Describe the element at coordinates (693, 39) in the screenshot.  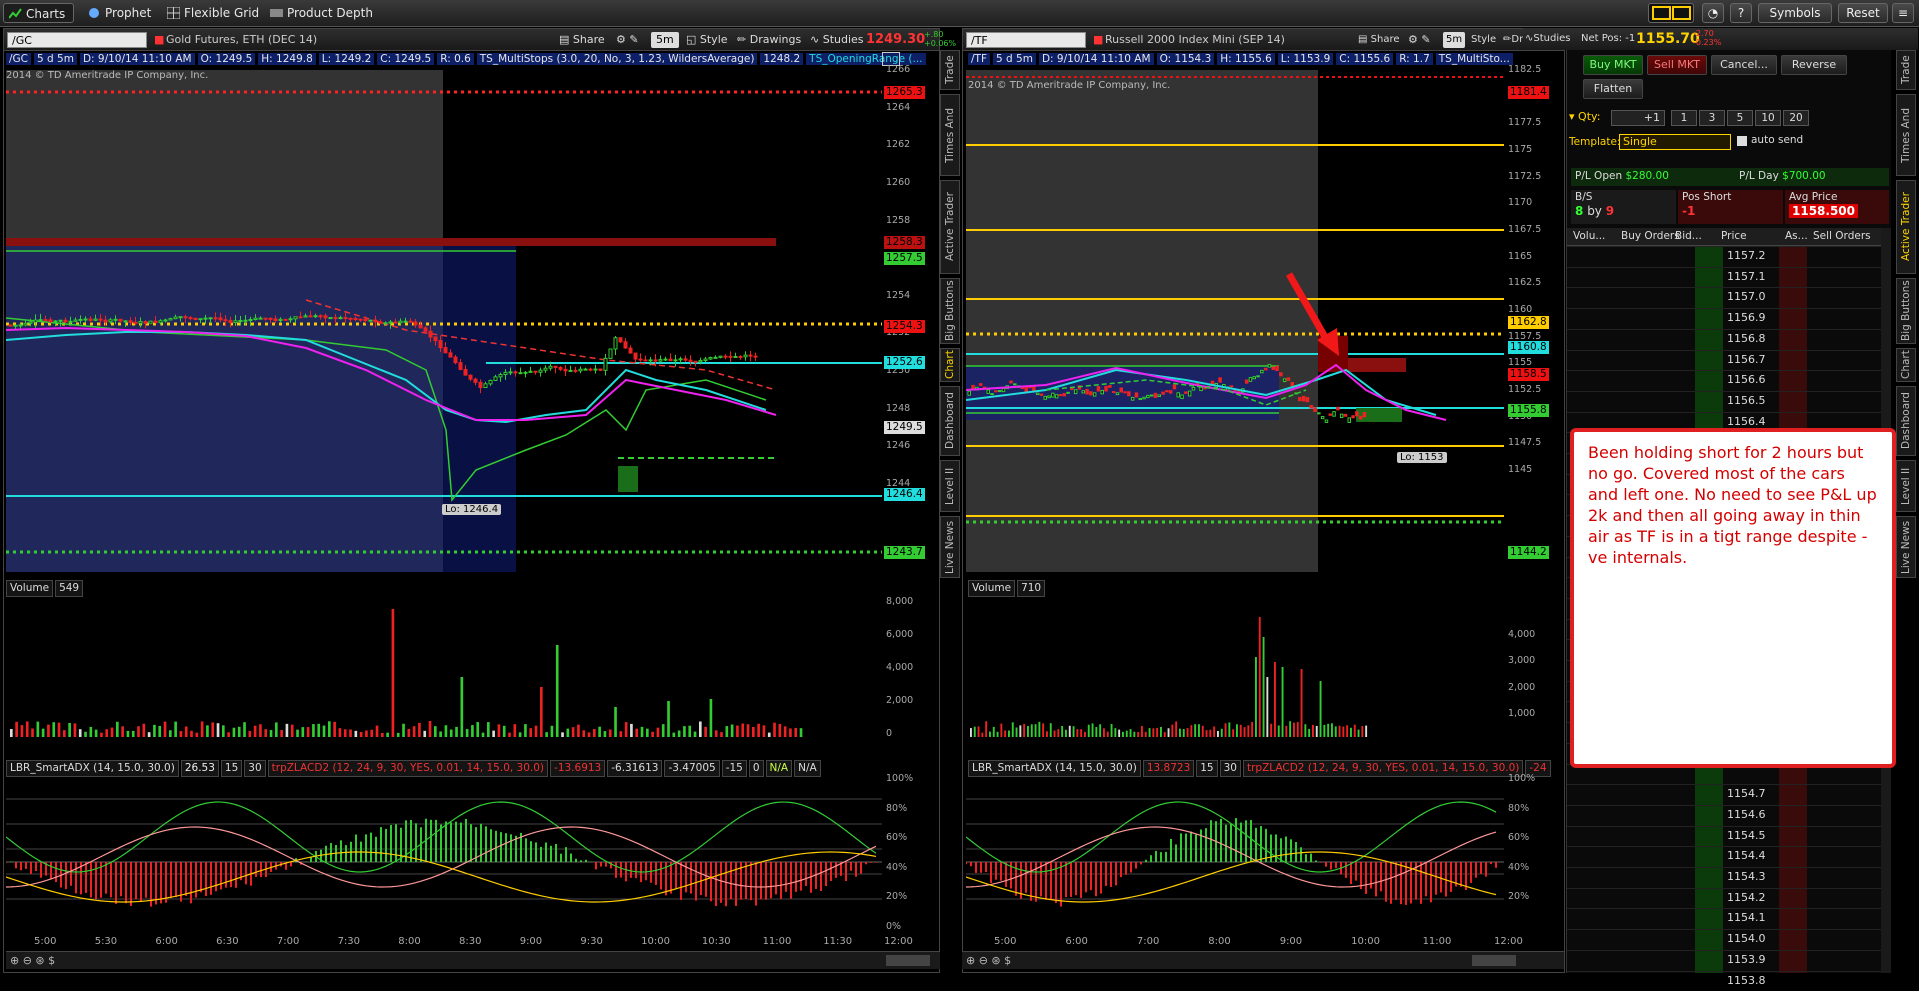
I see `style-icon: ◱` at that location.